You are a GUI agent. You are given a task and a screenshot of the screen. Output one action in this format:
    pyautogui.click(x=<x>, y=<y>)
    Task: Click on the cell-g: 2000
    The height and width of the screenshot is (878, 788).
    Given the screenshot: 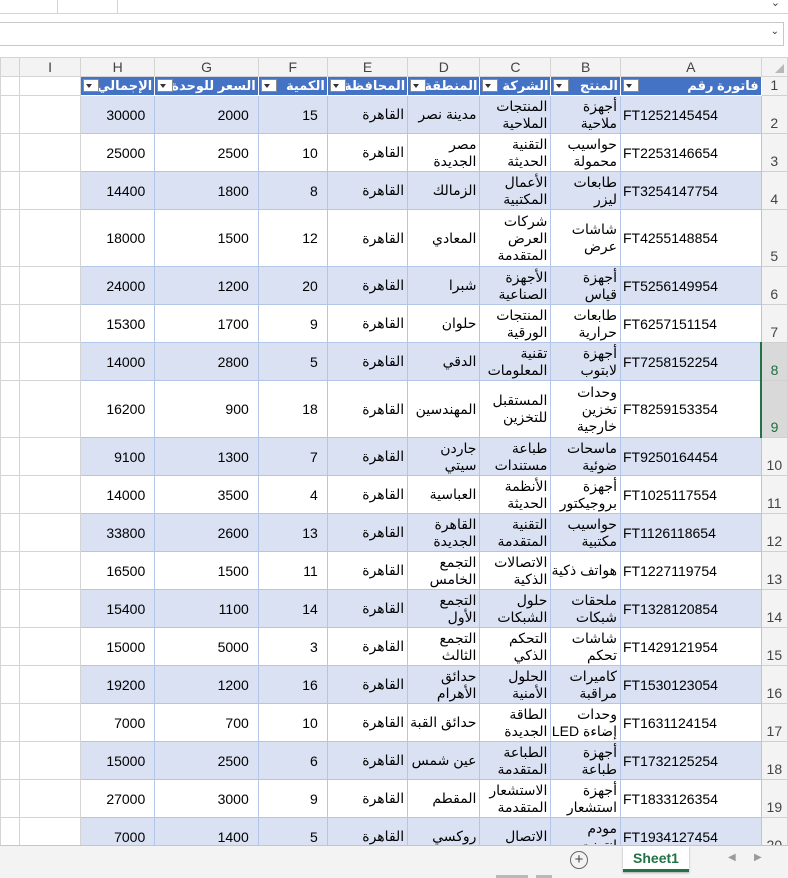 What is the action you would take?
    pyautogui.click(x=206, y=114)
    